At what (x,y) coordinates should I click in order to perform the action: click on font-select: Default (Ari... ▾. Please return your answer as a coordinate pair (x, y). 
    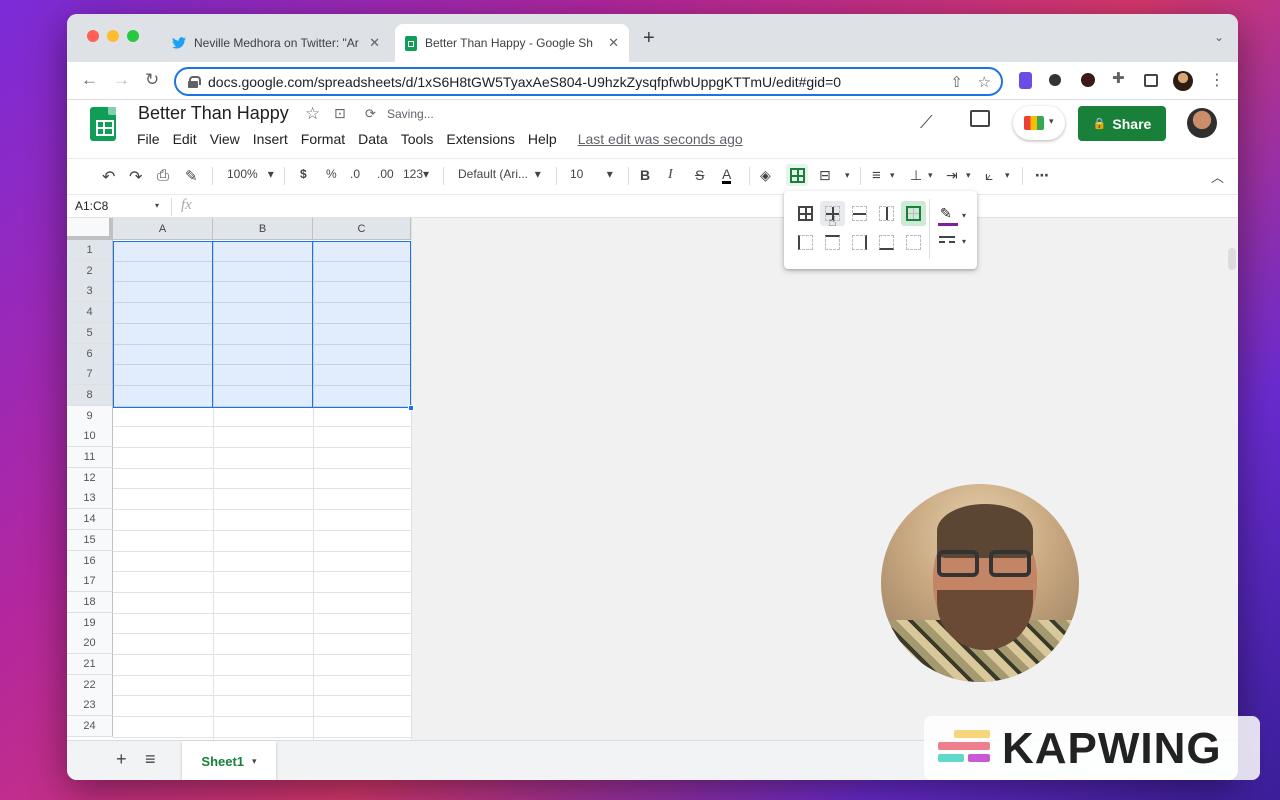
    Looking at the image, I should click on (504, 174).